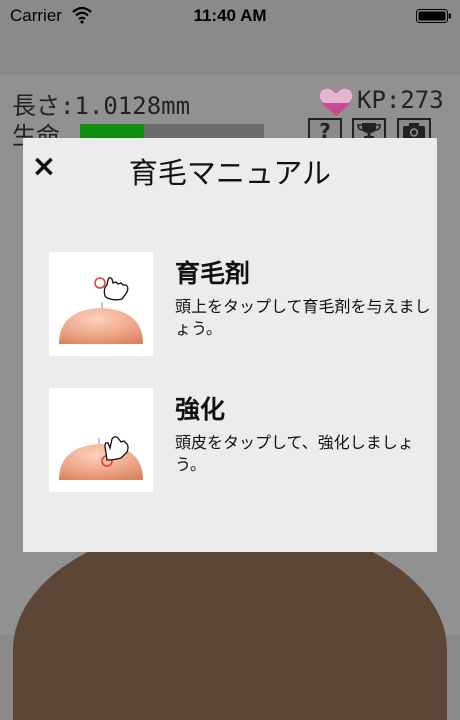 The width and height of the screenshot is (460, 720). I want to click on hair-tonic-illustration, so click(101, 304).